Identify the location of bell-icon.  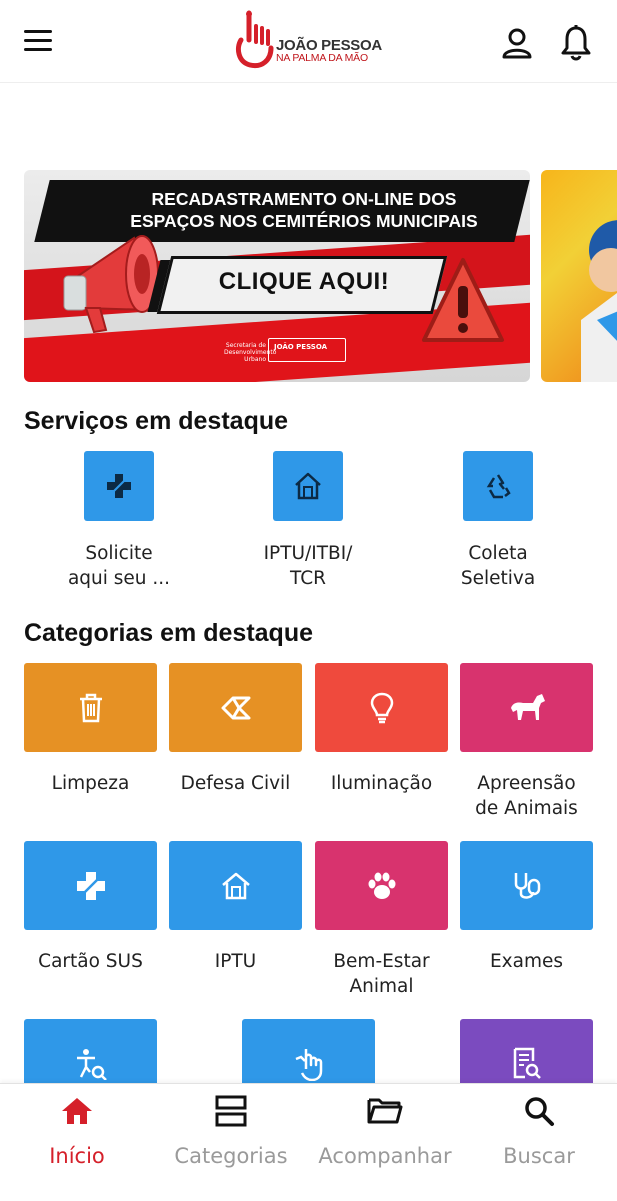
(576, 43).